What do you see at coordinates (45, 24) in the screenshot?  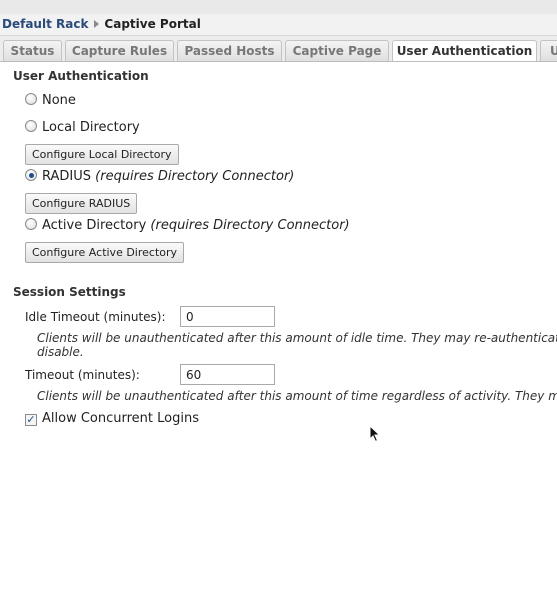 I see `breadcrumb-root-link: Default Rack` at bounding box center [45, 24].